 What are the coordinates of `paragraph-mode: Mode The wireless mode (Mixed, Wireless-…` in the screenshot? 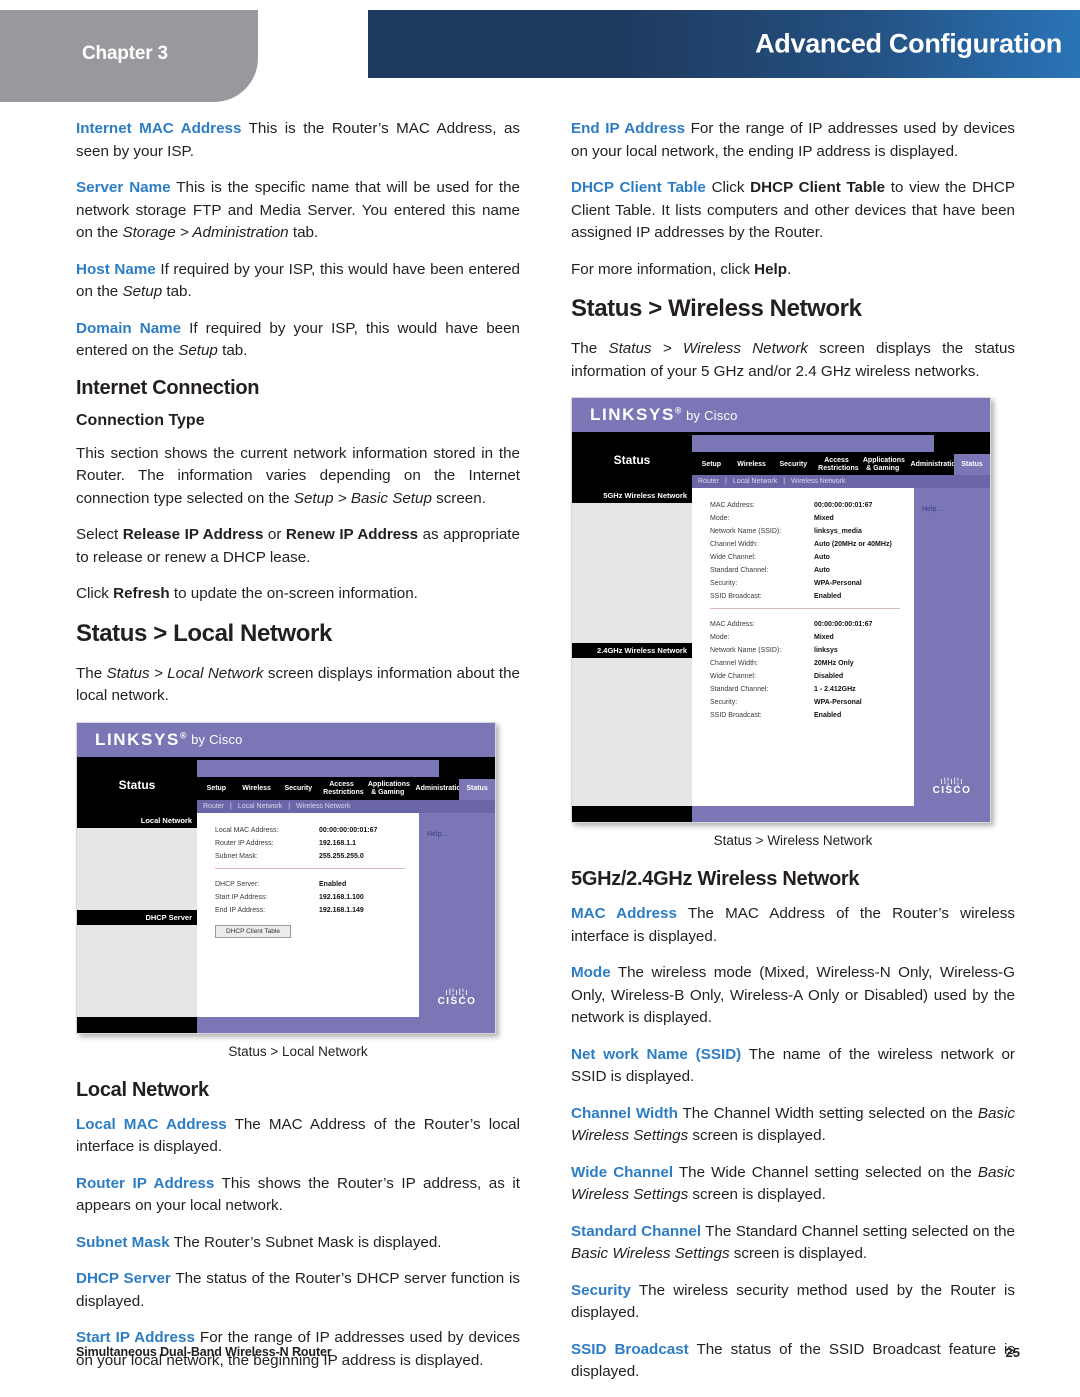 It's located at (793, 996).